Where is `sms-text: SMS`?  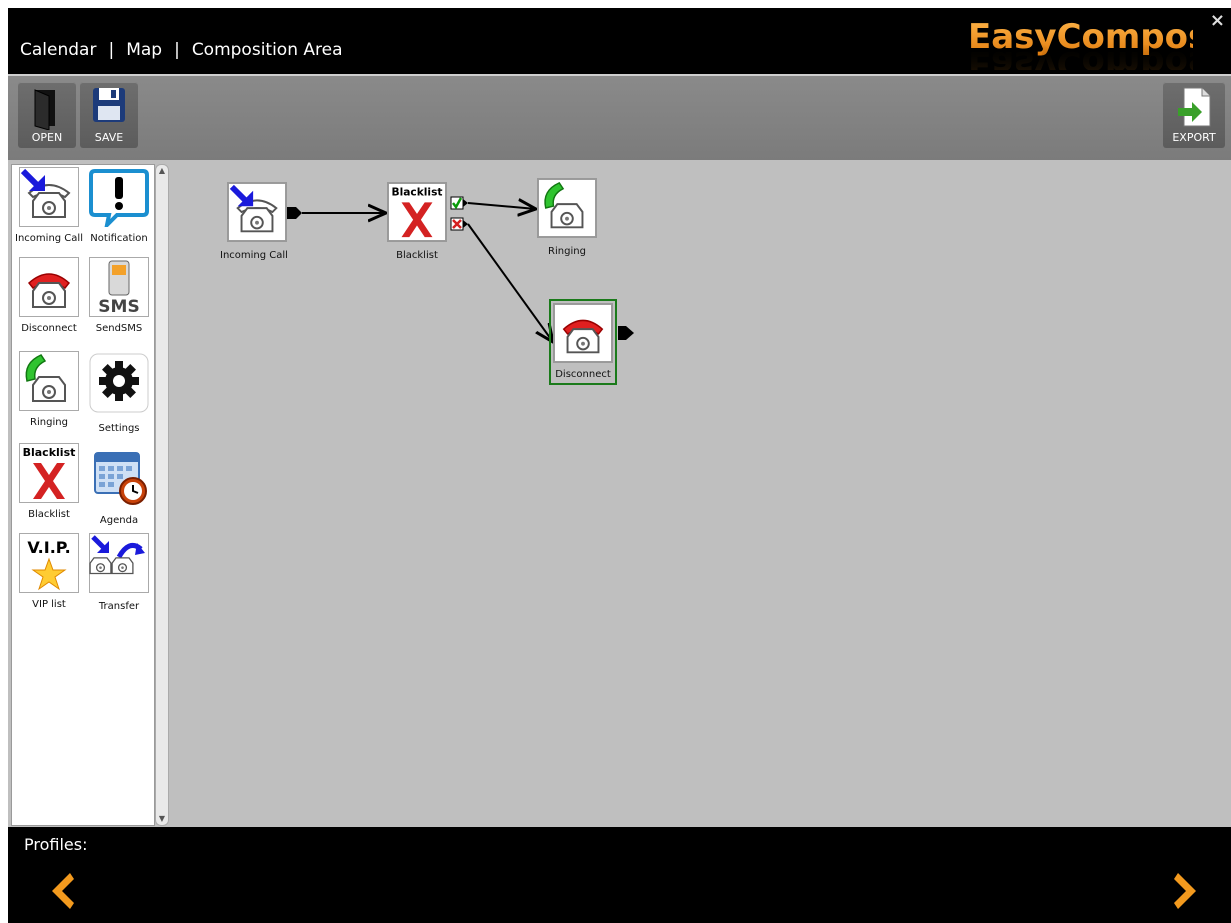 sms-text: SMS is located at coordinates (118, 307).